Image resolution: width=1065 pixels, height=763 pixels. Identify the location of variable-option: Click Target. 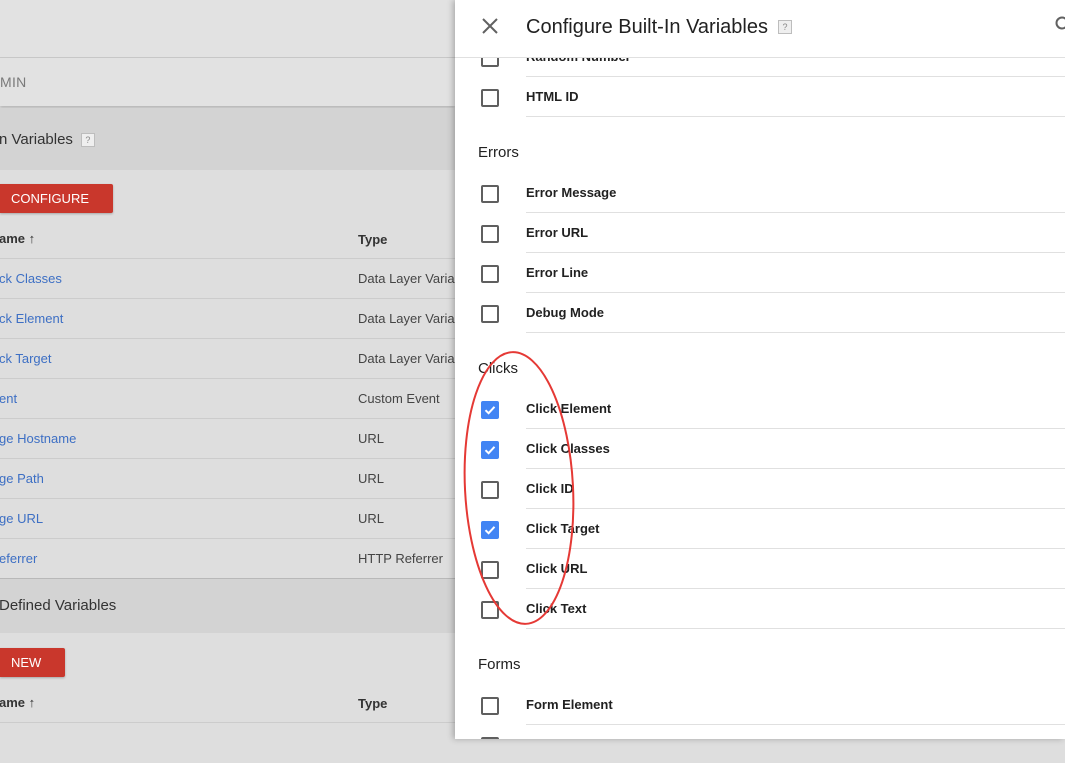
(760, 529).